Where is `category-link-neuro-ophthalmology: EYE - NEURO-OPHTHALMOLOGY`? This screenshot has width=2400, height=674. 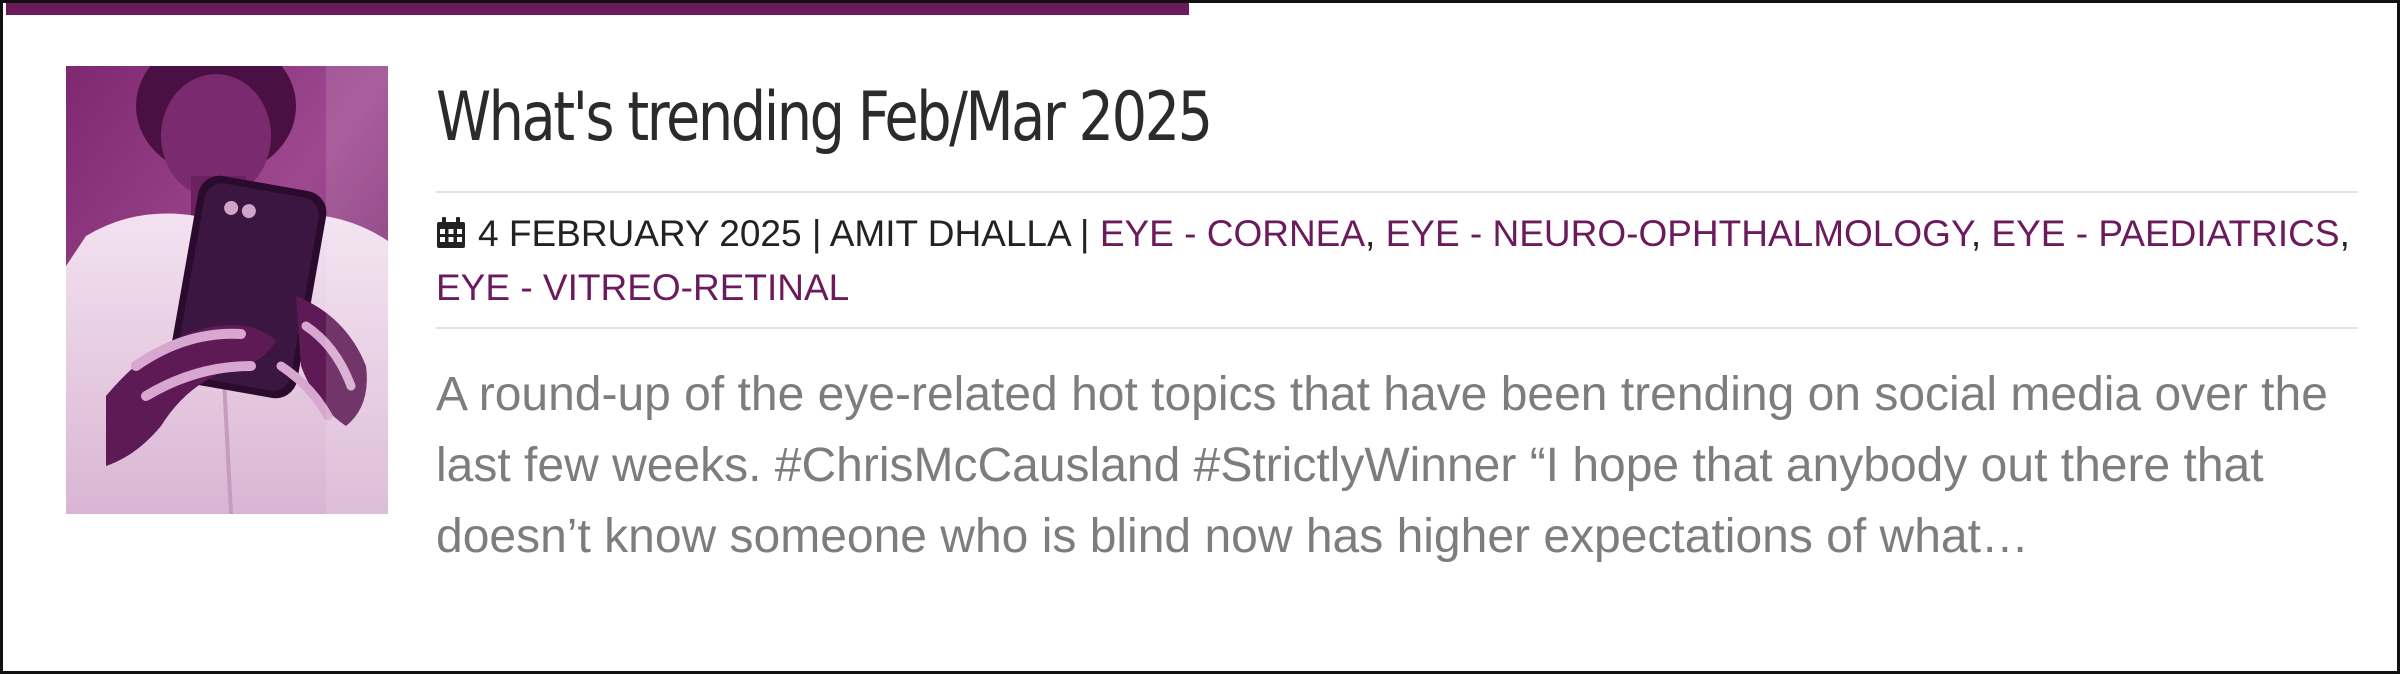
category-link-neuro-ophthalmology: EYE - NEURO-OPHTHALMOLOGY is located at coordinates (1678, 233).